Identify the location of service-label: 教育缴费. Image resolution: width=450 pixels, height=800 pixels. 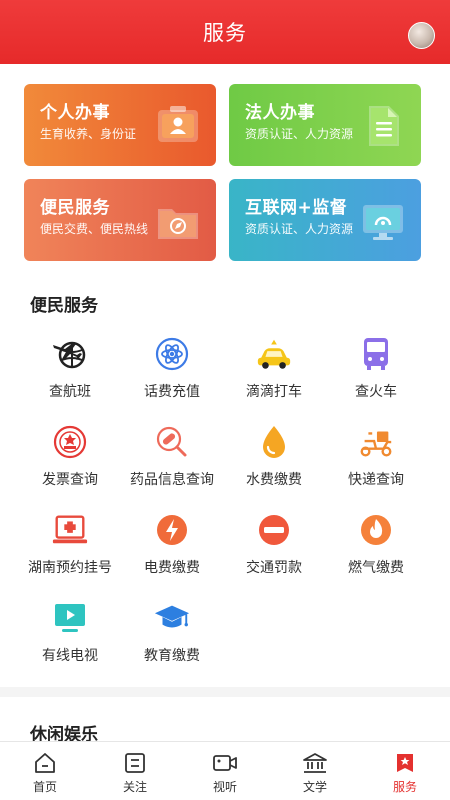
(172, 656).